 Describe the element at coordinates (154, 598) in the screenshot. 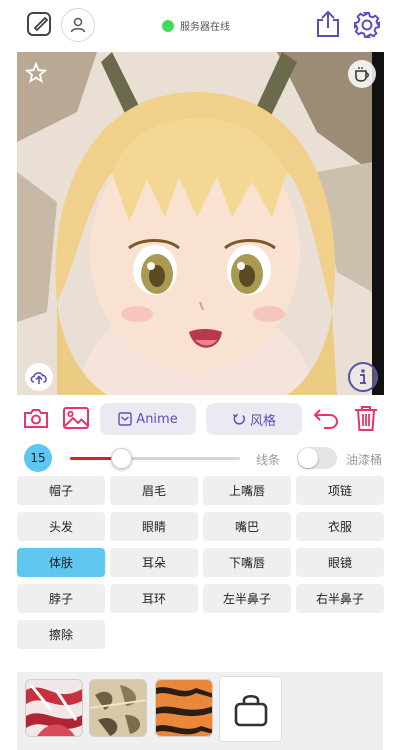

I see `part-button: 耳环` at that location.